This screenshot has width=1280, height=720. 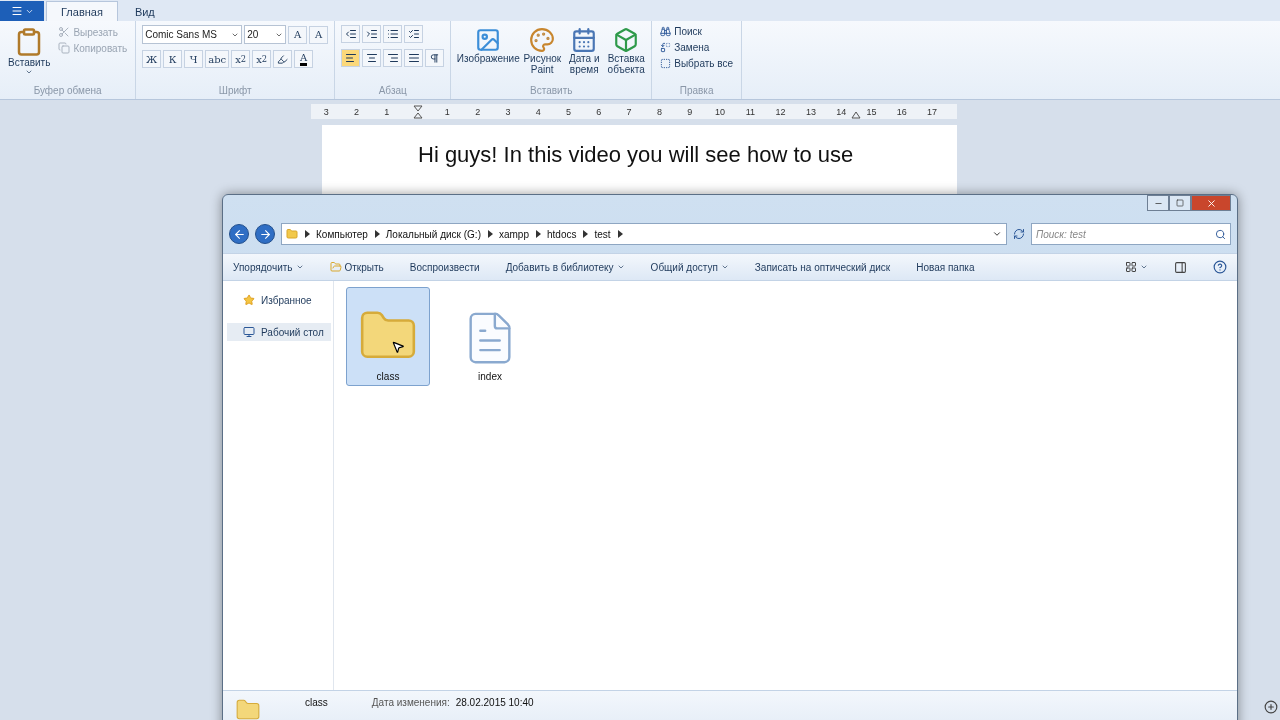 What do you see at coordinates (1180, 203) in the screenshot?
I see `maximize-button` at bounding box center [1180, 203].